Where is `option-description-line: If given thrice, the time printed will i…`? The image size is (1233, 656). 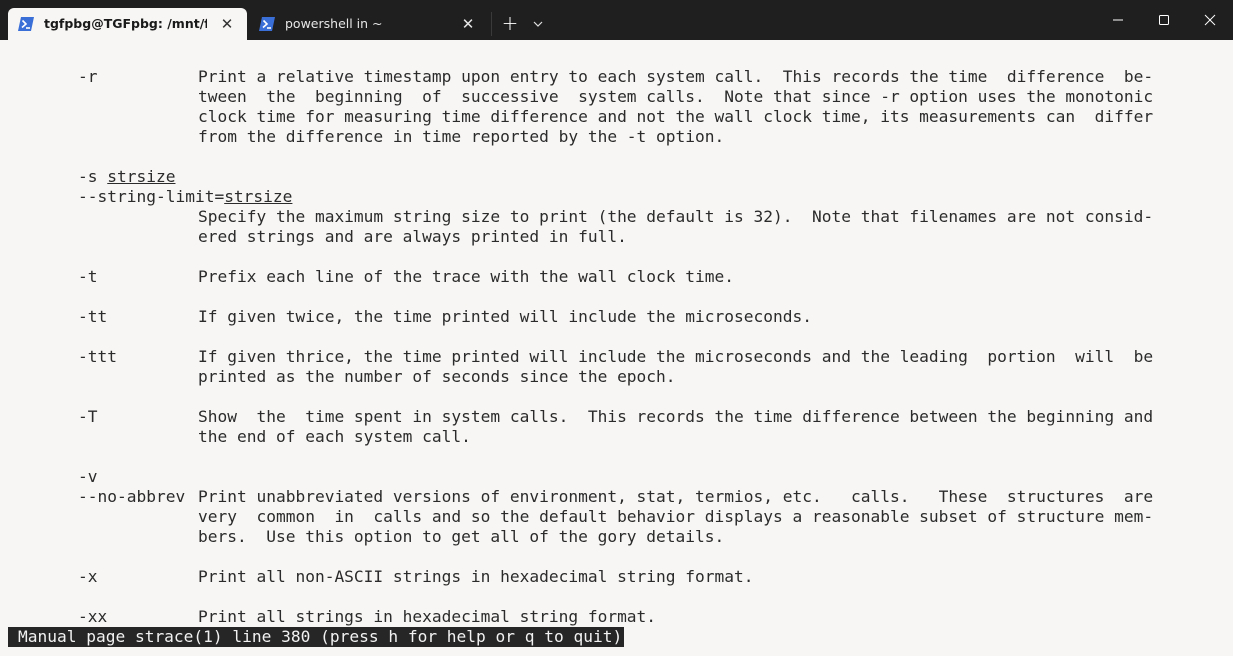 option-description-line: If given thrice, the time printed will i… is located at coordinates (676, 356).